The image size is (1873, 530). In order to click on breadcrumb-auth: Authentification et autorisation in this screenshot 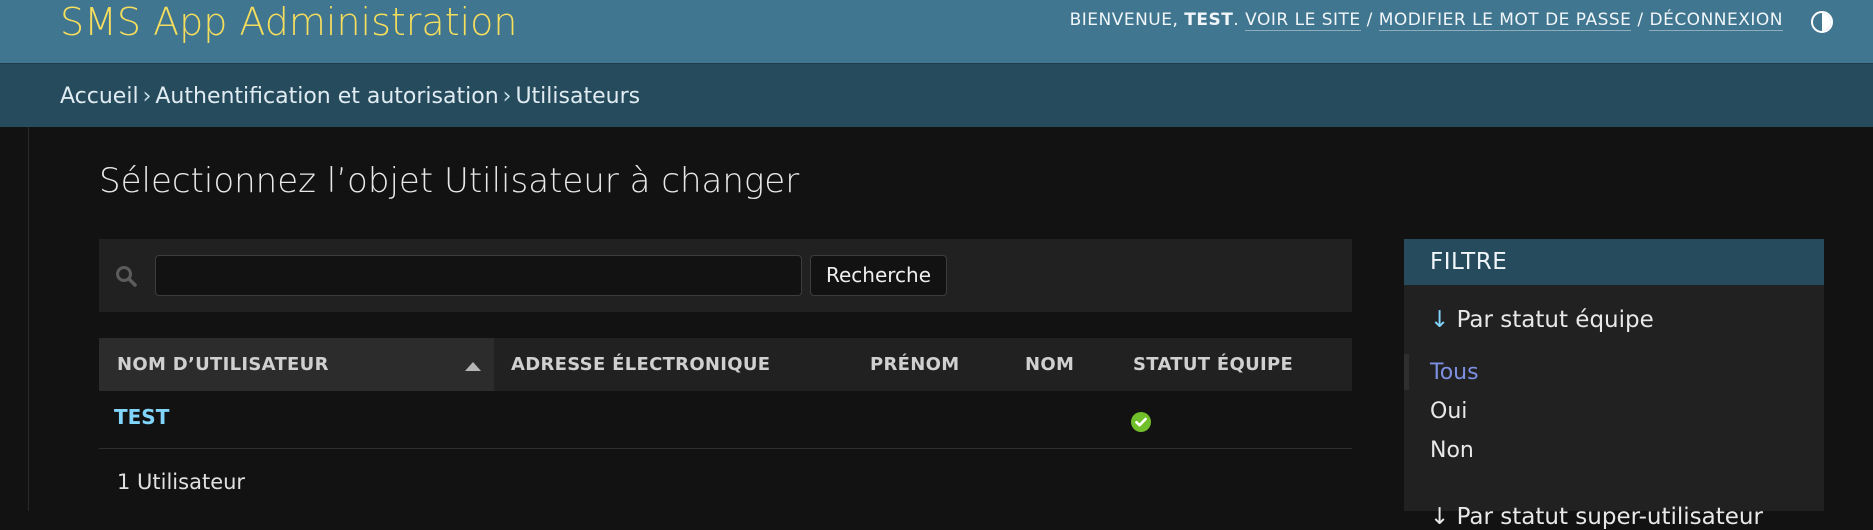, I will do `click(326, 96)`.